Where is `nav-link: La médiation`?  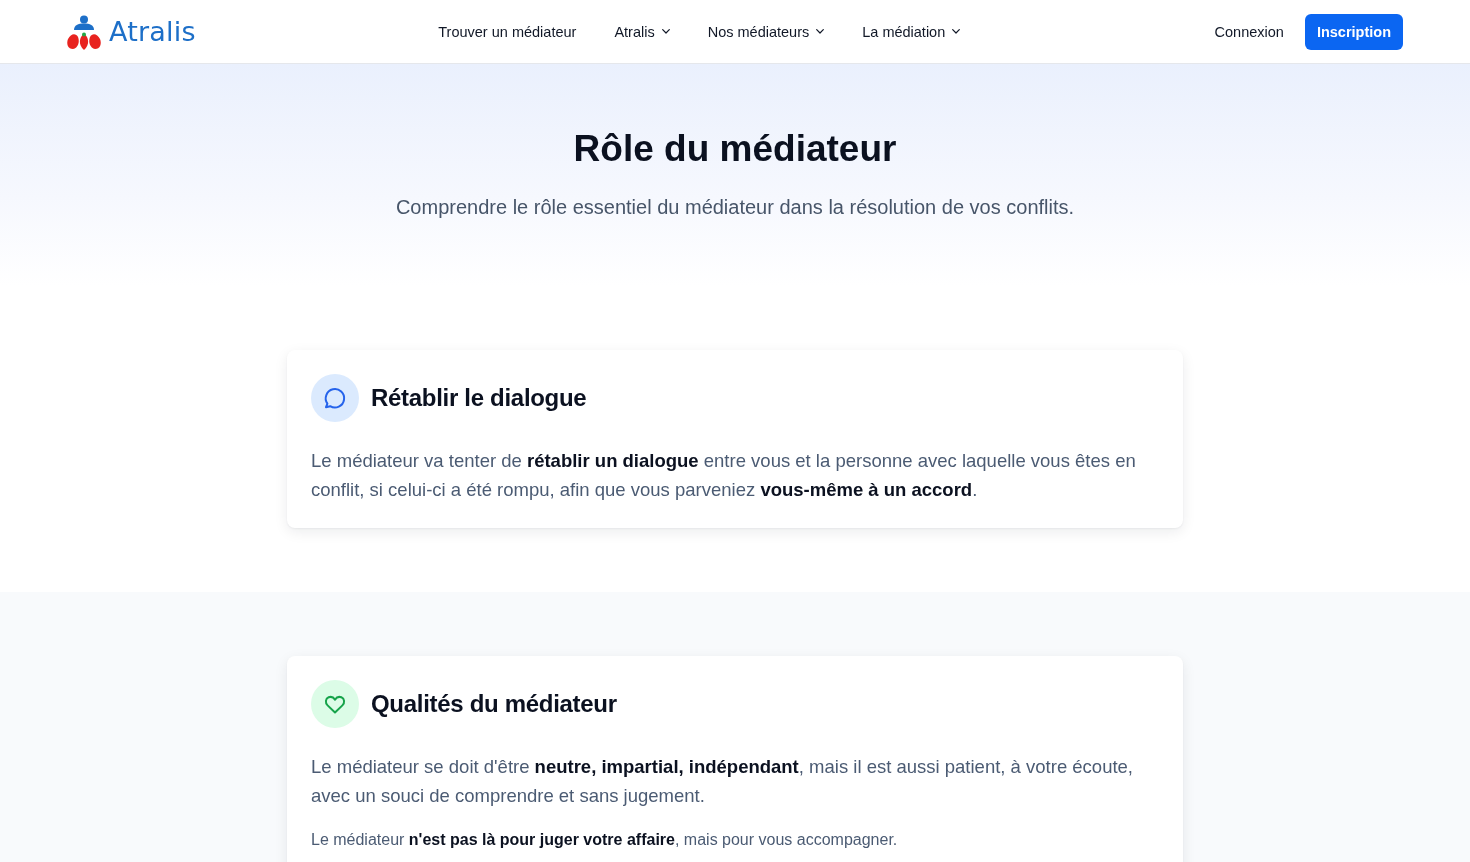 nav-link: La médiation is located at coordinates (911, 31).